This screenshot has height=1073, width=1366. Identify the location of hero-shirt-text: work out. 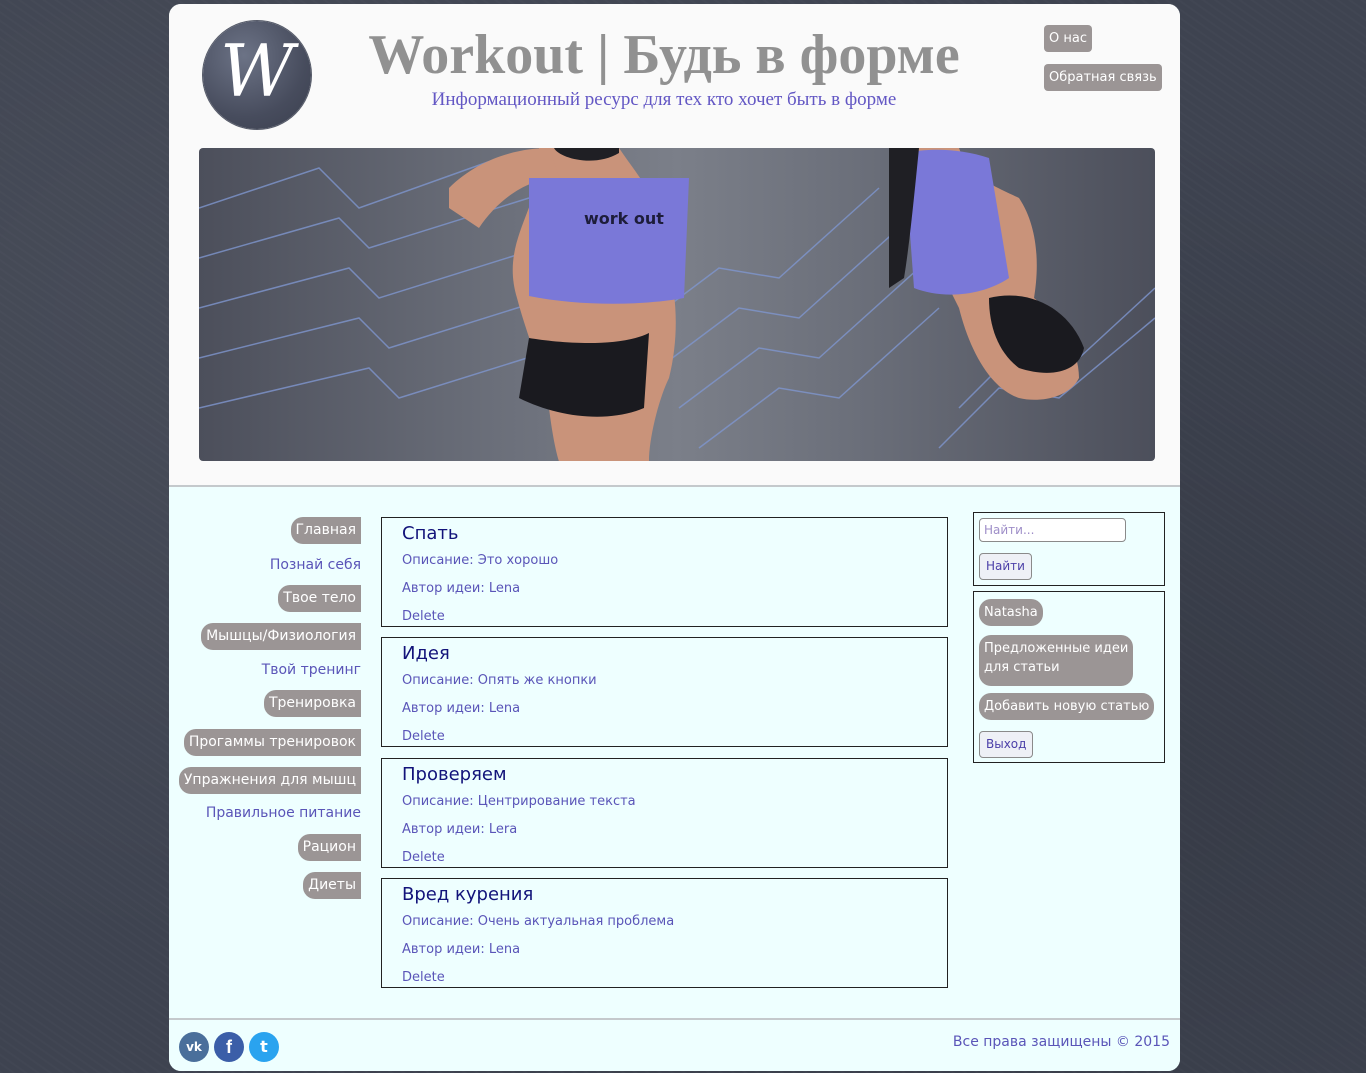
(624, 218).